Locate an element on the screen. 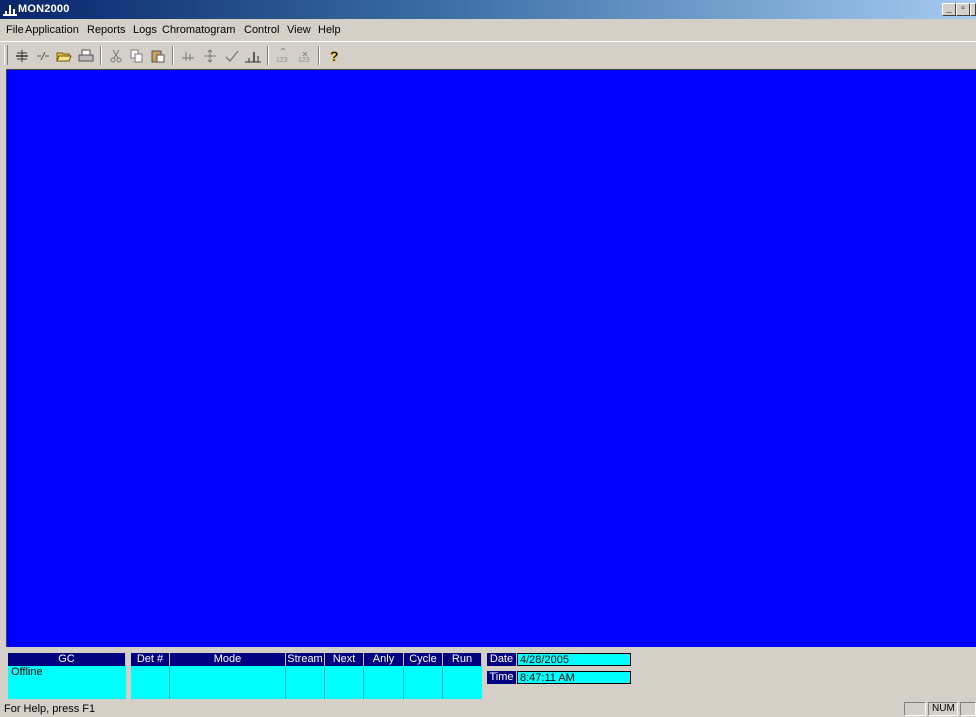 This screenshot has height=717, width=976. time-label: Time is located at coordinates (502, 677).